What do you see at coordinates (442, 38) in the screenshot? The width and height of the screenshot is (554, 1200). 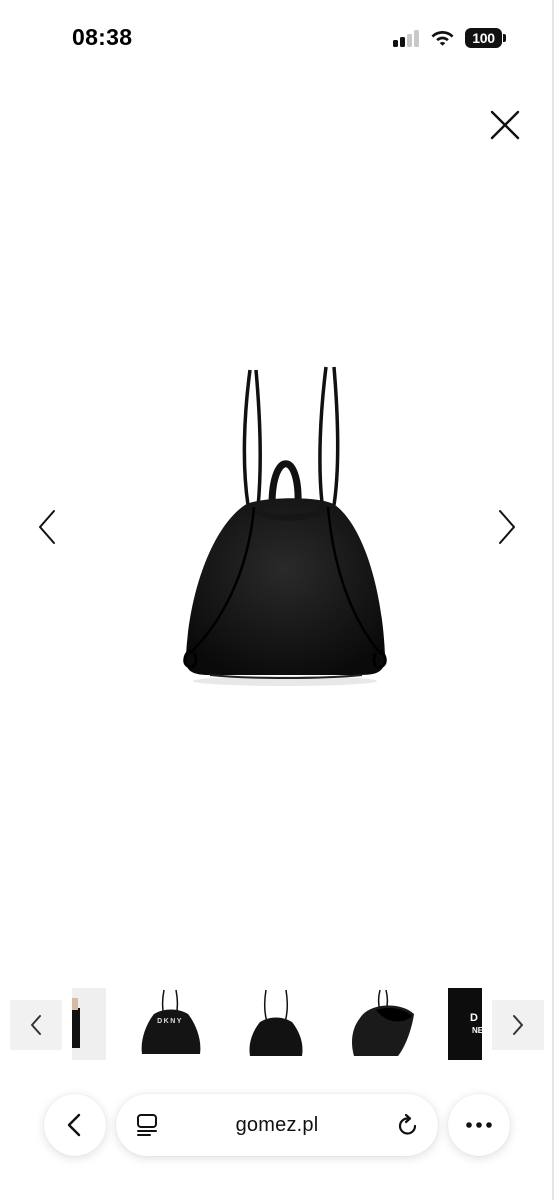 I see `wifi-icon` at bounding box center [442, 38].